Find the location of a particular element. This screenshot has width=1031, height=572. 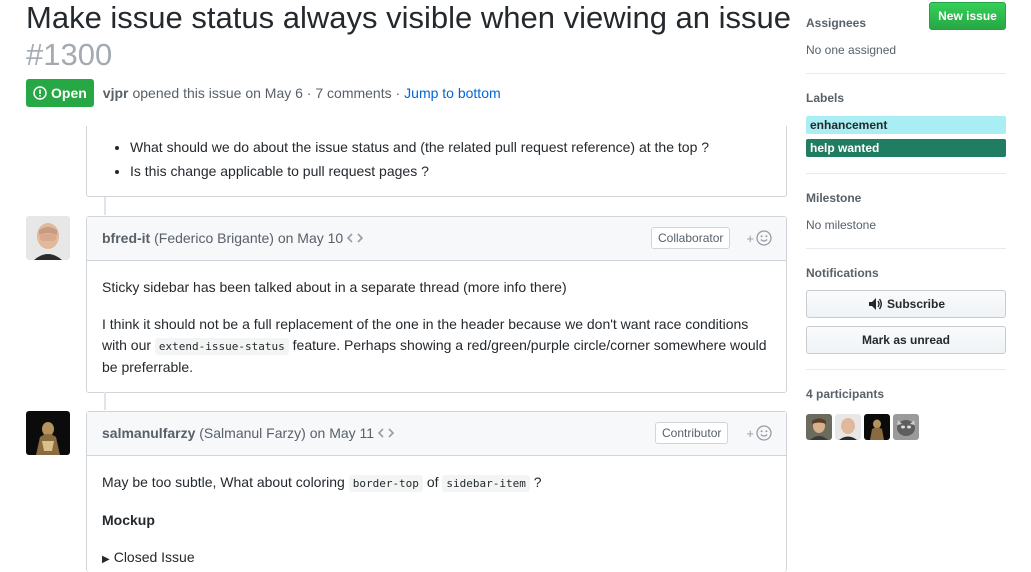

contributor-badge: Contributor is located at coordinates (692, 433).